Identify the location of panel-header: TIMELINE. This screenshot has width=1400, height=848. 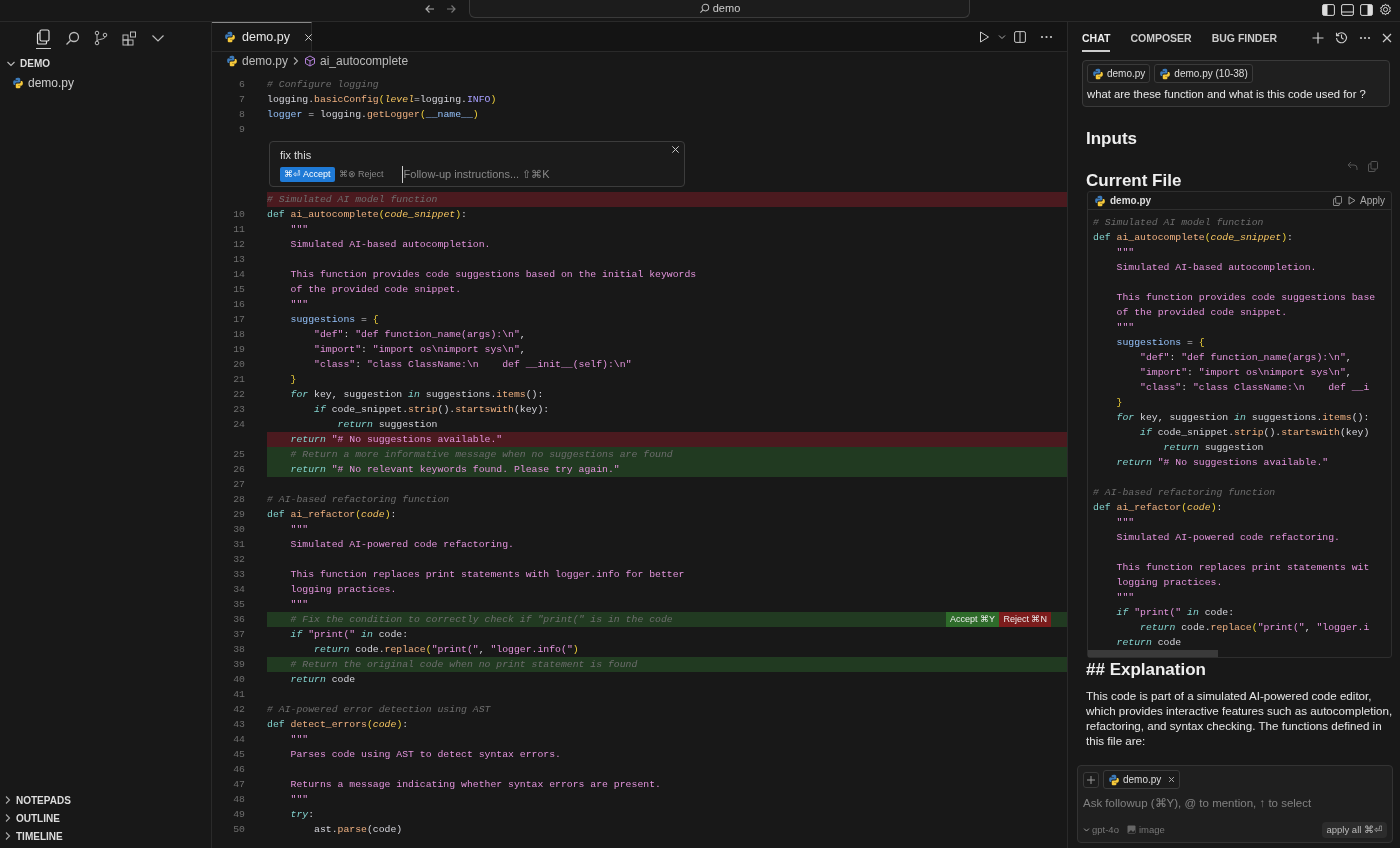
(39, 836).